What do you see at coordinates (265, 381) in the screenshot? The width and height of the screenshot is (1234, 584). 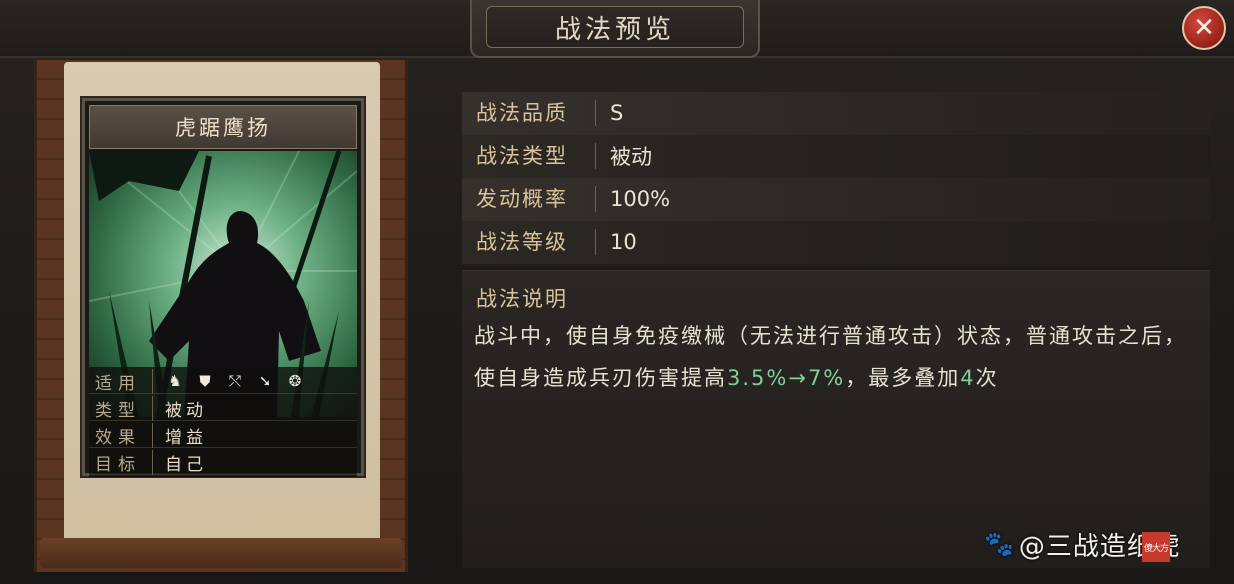 I see `spear-icon: ➘` at bounding box center [265, 381].